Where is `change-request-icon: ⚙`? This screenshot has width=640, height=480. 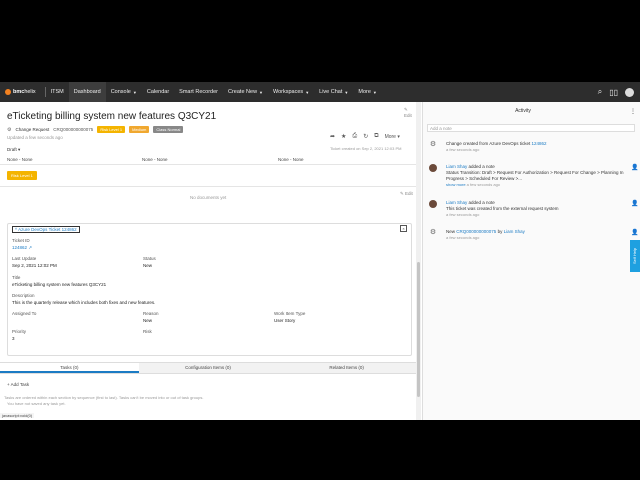
change-request-icon: ⚙ is located at coordinates (9, 129).